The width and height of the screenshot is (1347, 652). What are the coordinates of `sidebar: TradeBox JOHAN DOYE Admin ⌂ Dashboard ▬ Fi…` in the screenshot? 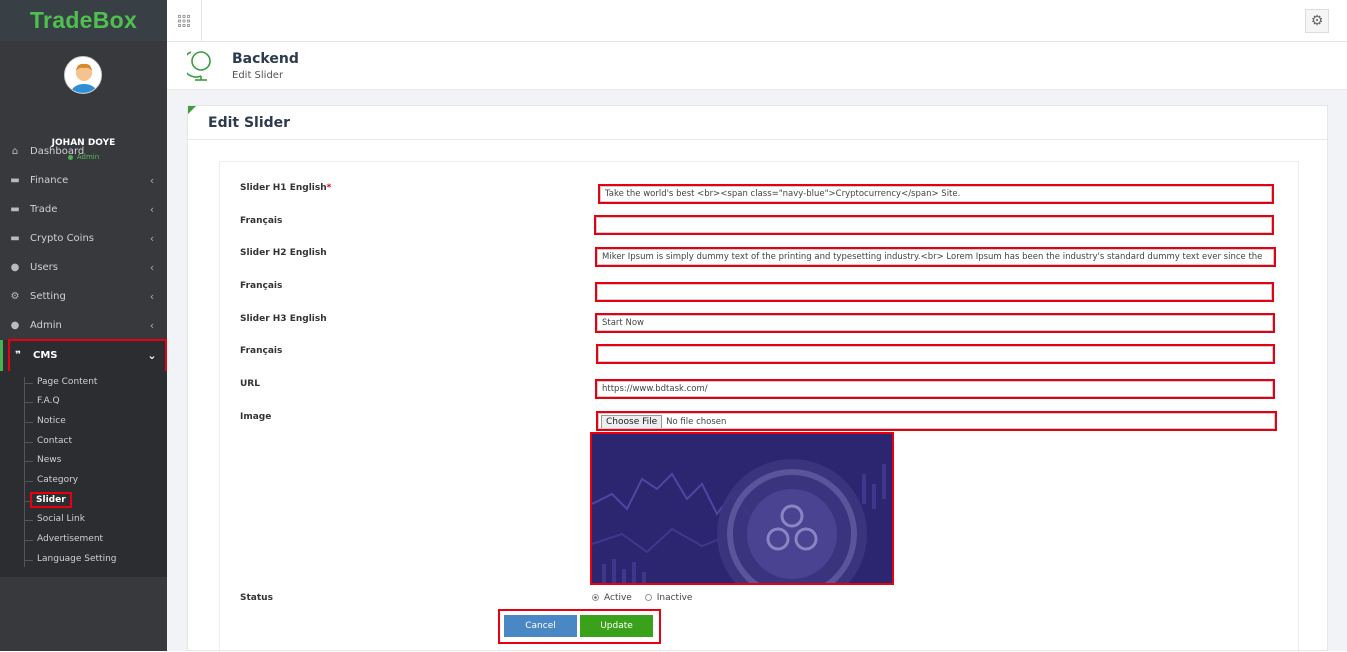 It's located at (83, 325).